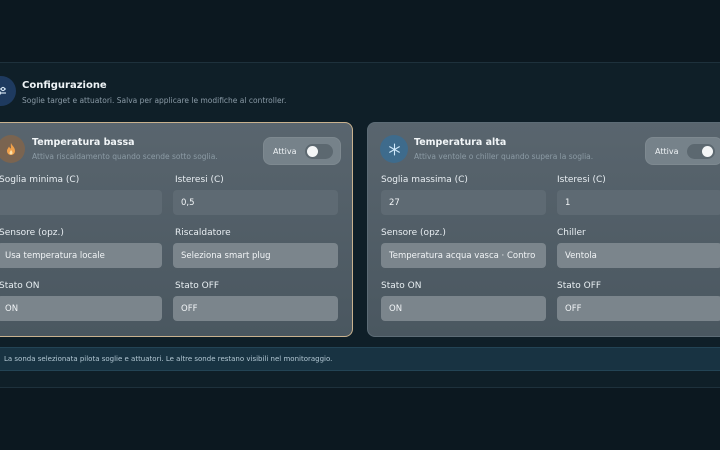 The height and width of the screenshot is (450, 720). What do you see at coordinates (571, 233) in the screenshot?
I see `chiller-label: Chiller` at bounding box center [571, 233].